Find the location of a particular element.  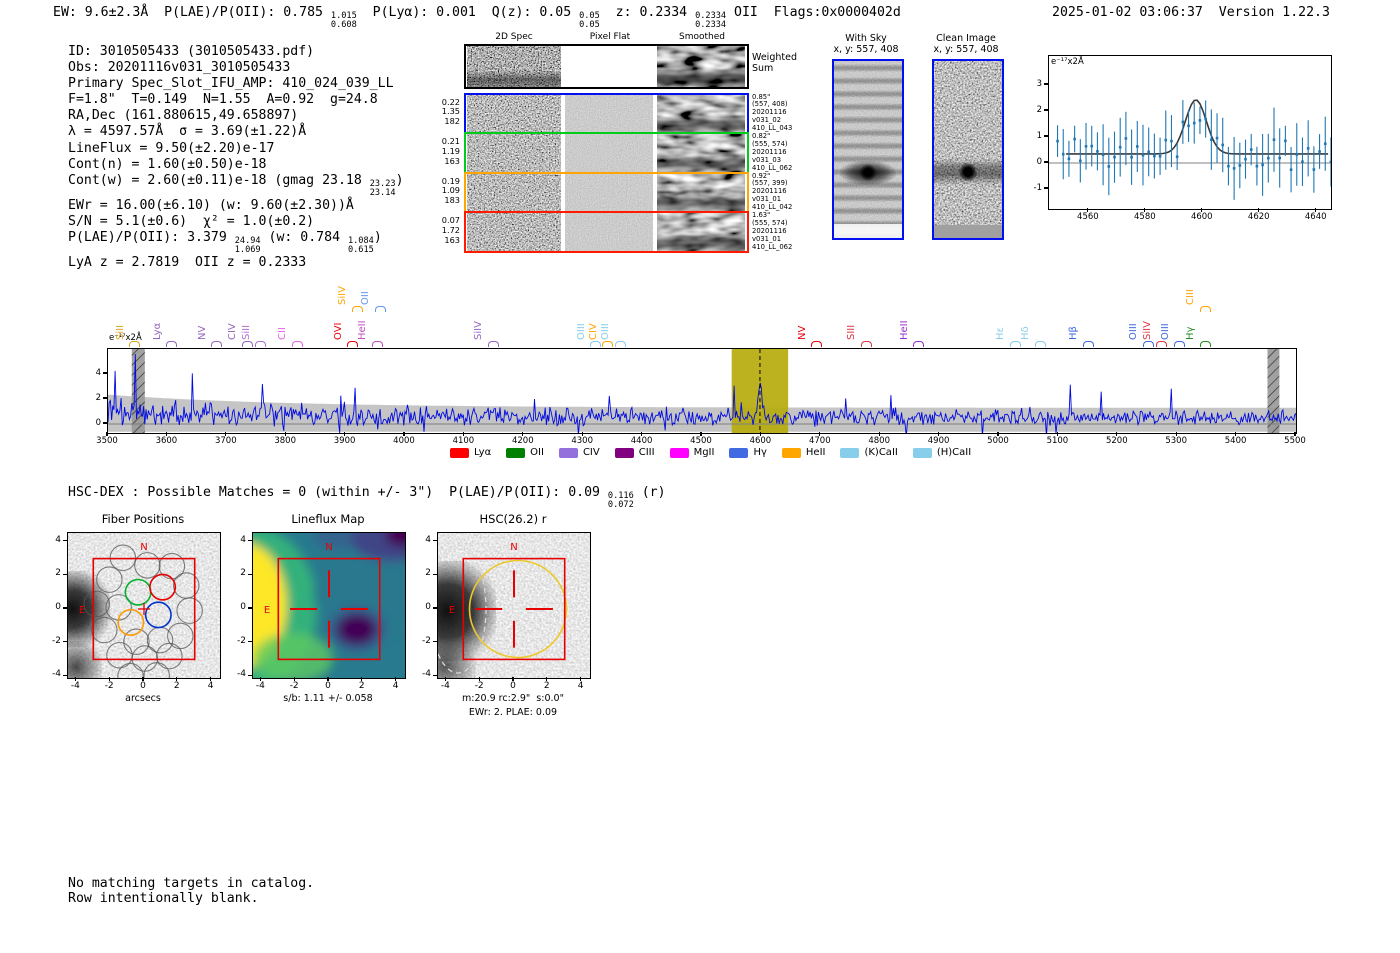

legend-label: (H)CaII is located at coordinates (954, 452).